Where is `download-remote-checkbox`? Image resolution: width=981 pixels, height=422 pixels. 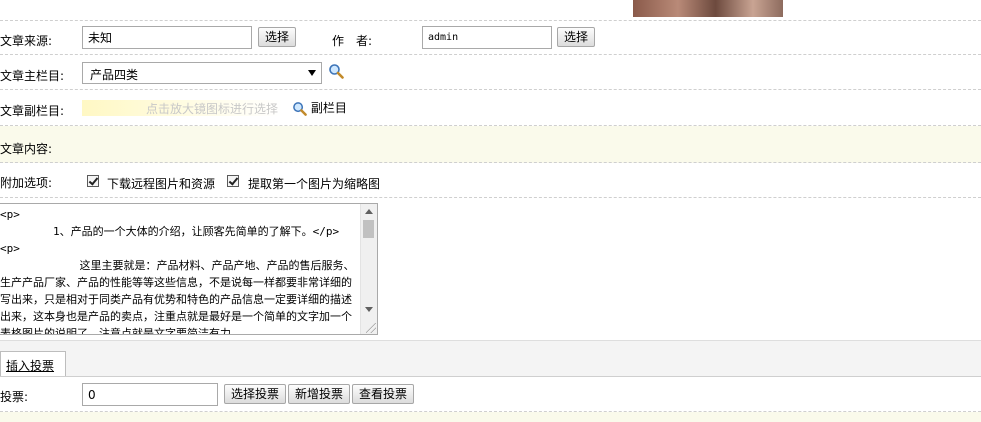 download-remote-checkbox is located at coordinates (93, 181).